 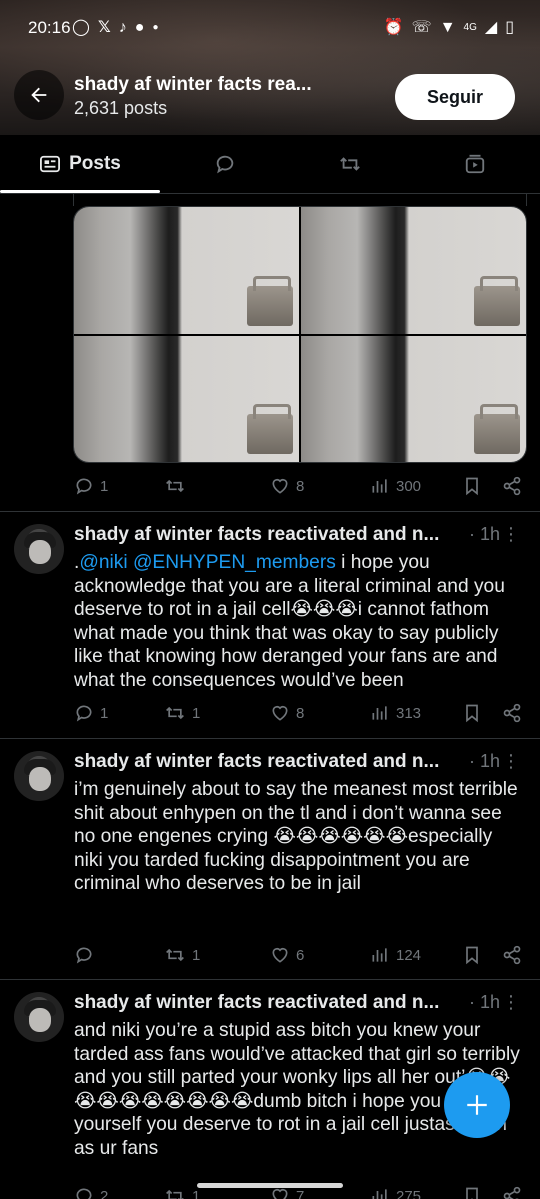 I want to click on tweet-actions: 1 6 124, so click(x=299, y=955).